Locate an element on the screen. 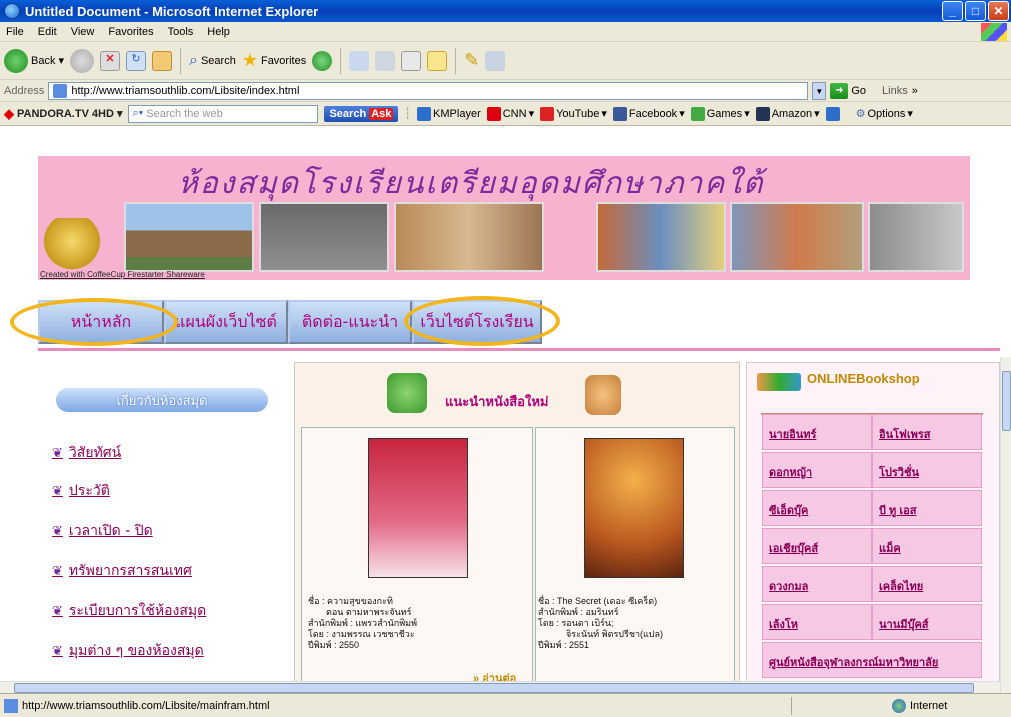 This screenshot has width=1011, height=717. menu-edit: Edit is located at coordinates (47, 32).